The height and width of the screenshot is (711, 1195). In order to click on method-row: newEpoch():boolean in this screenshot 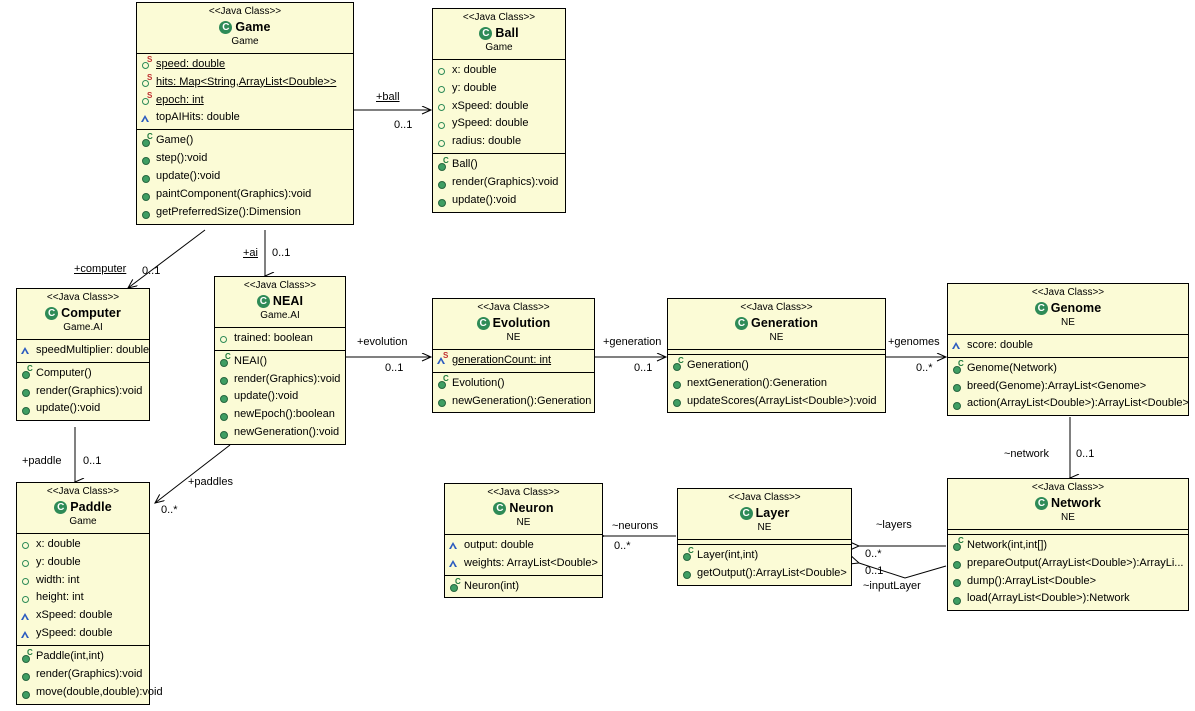, I will do `click(280, 415)`.